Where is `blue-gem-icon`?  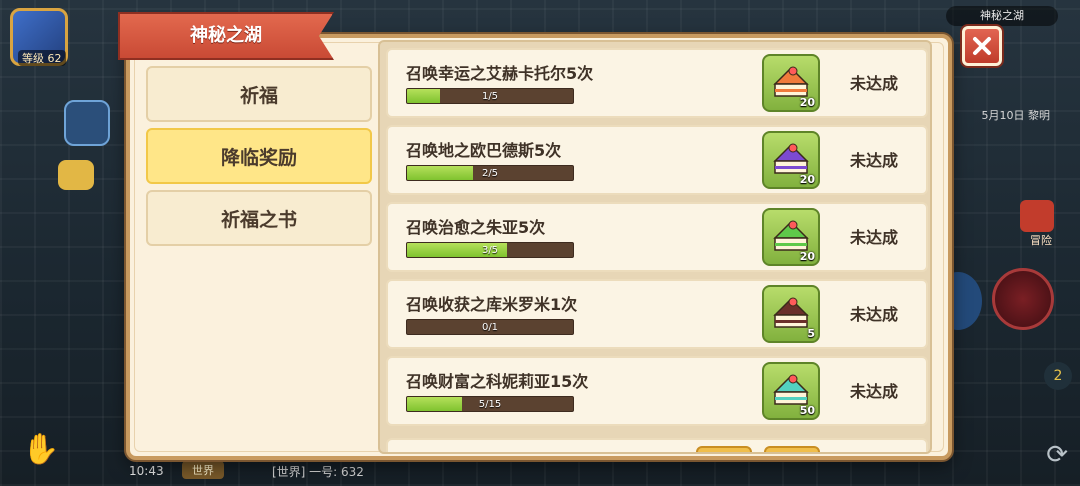
blue-gem-icon is located at coordinates (87, 123).